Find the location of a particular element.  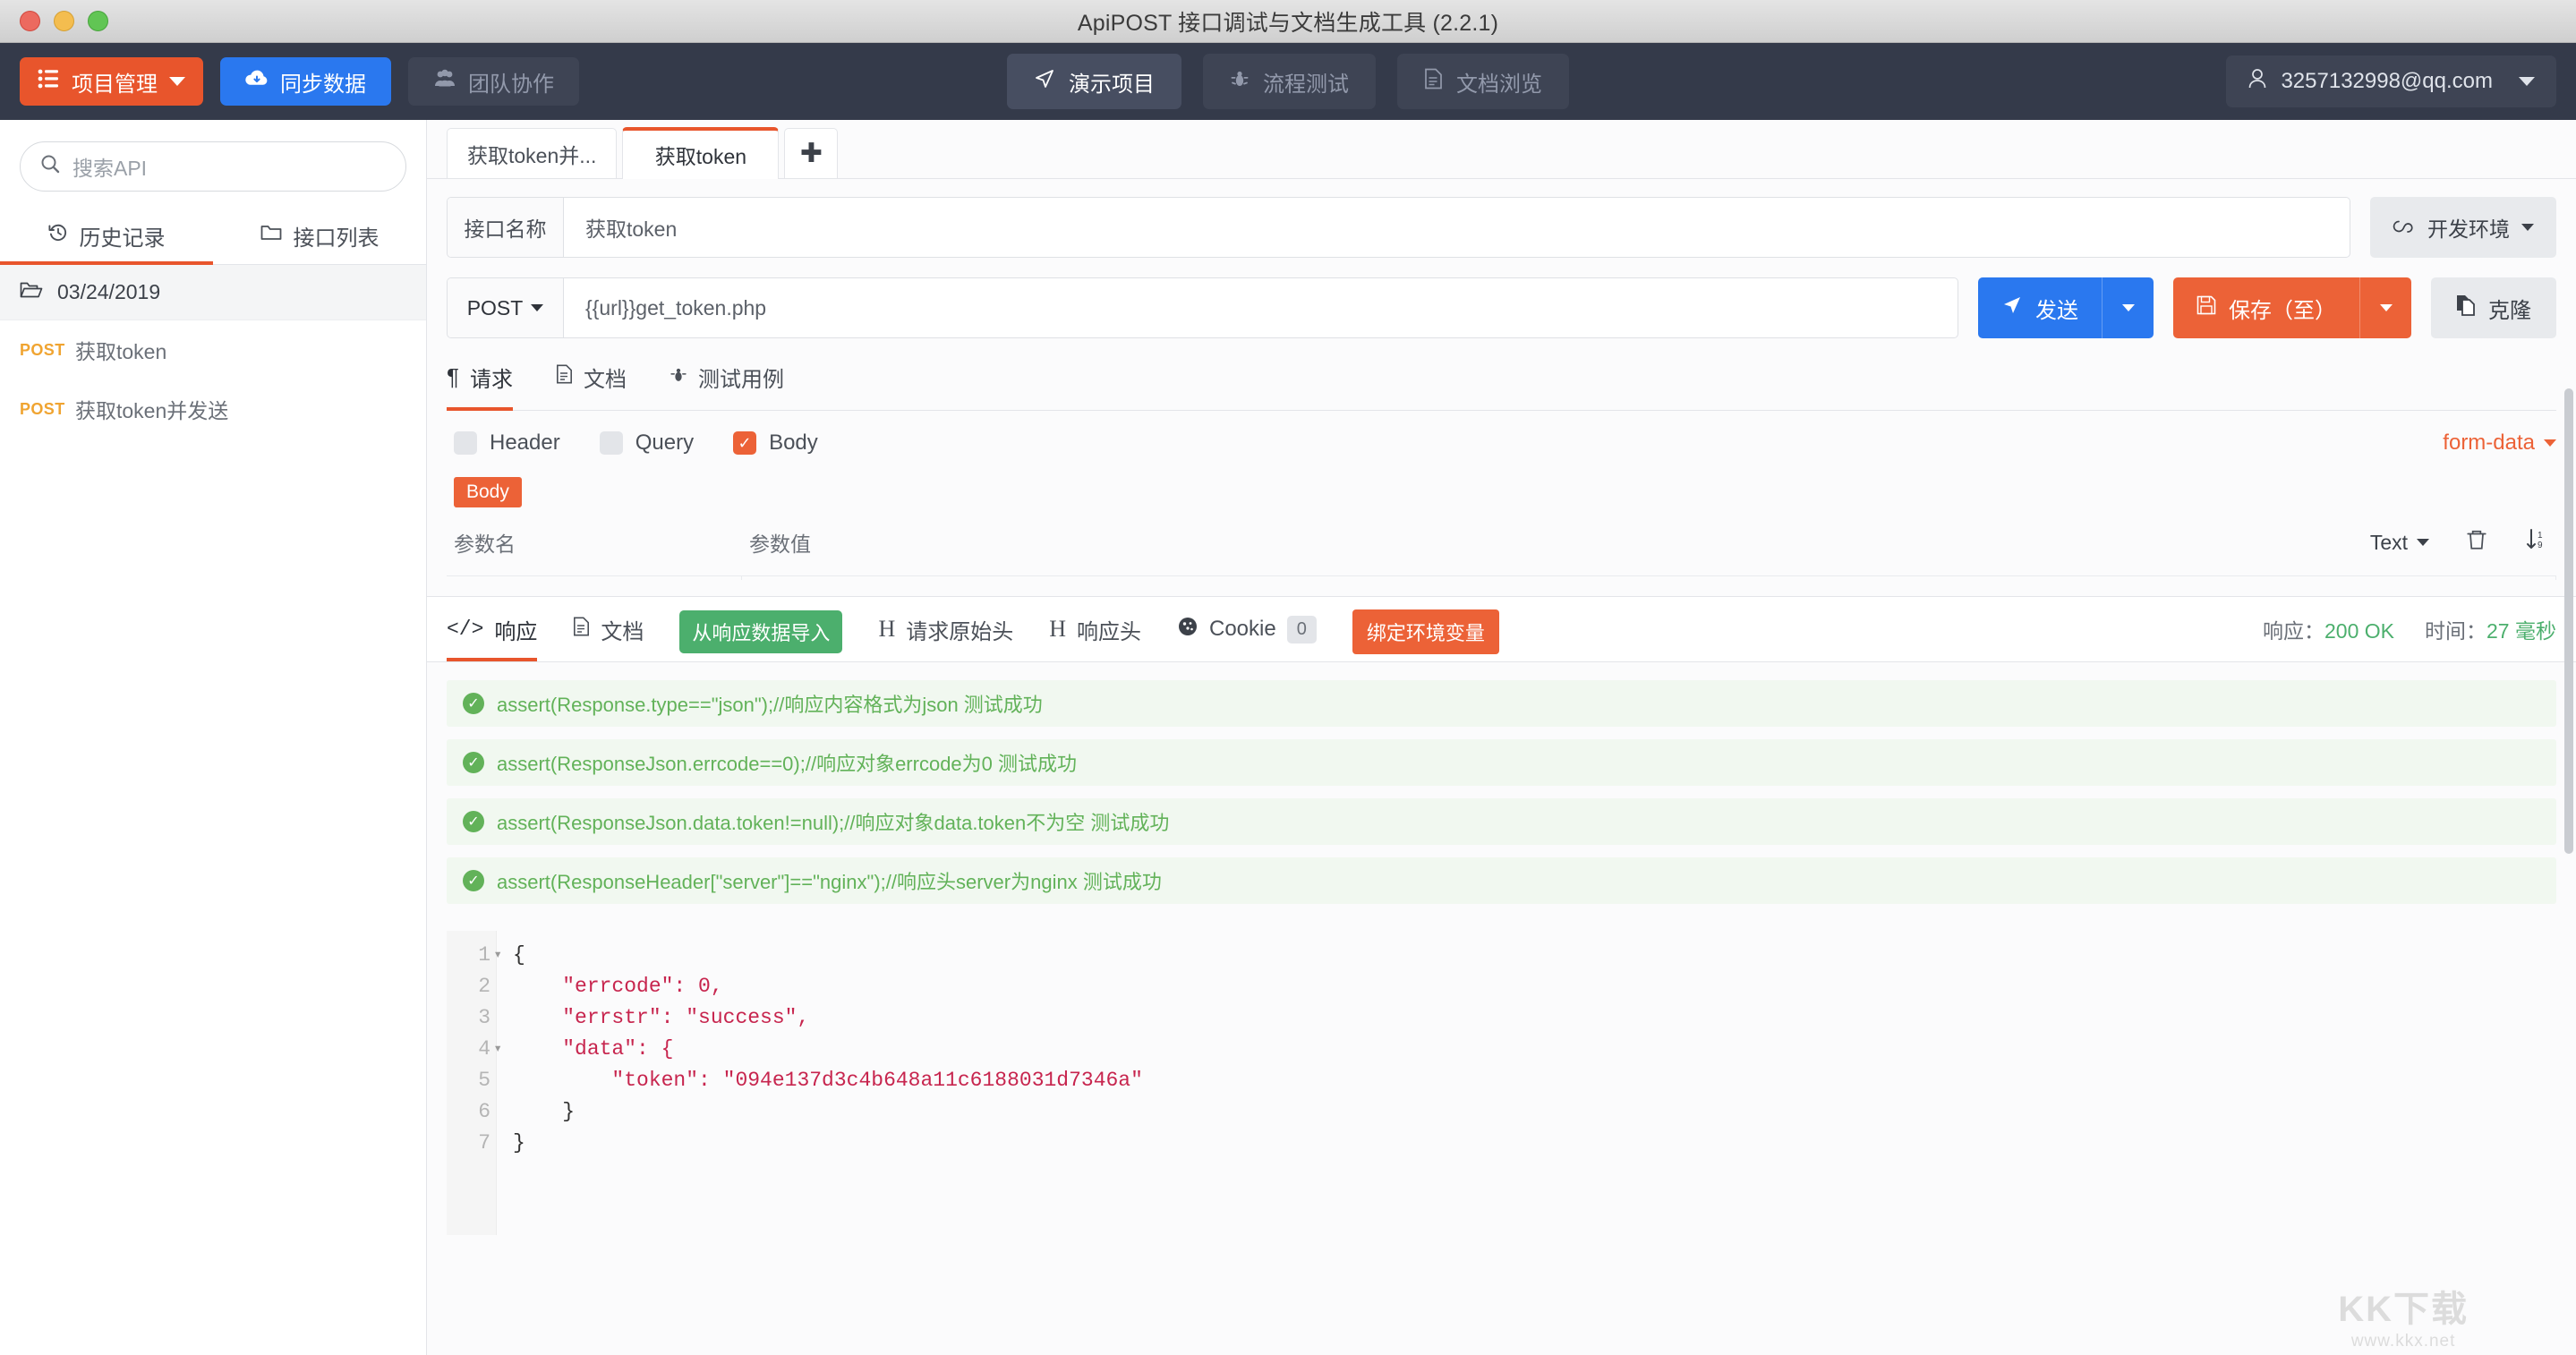

http-method-select: POST is located at coordinates (506, 307).